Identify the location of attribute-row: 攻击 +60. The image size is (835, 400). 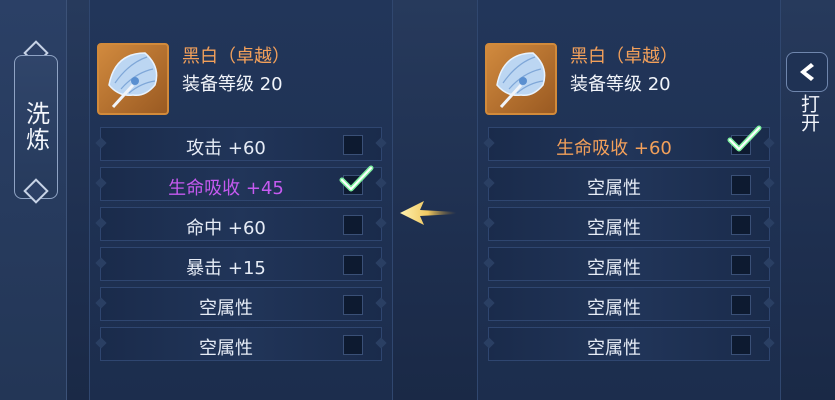
(241, 144).